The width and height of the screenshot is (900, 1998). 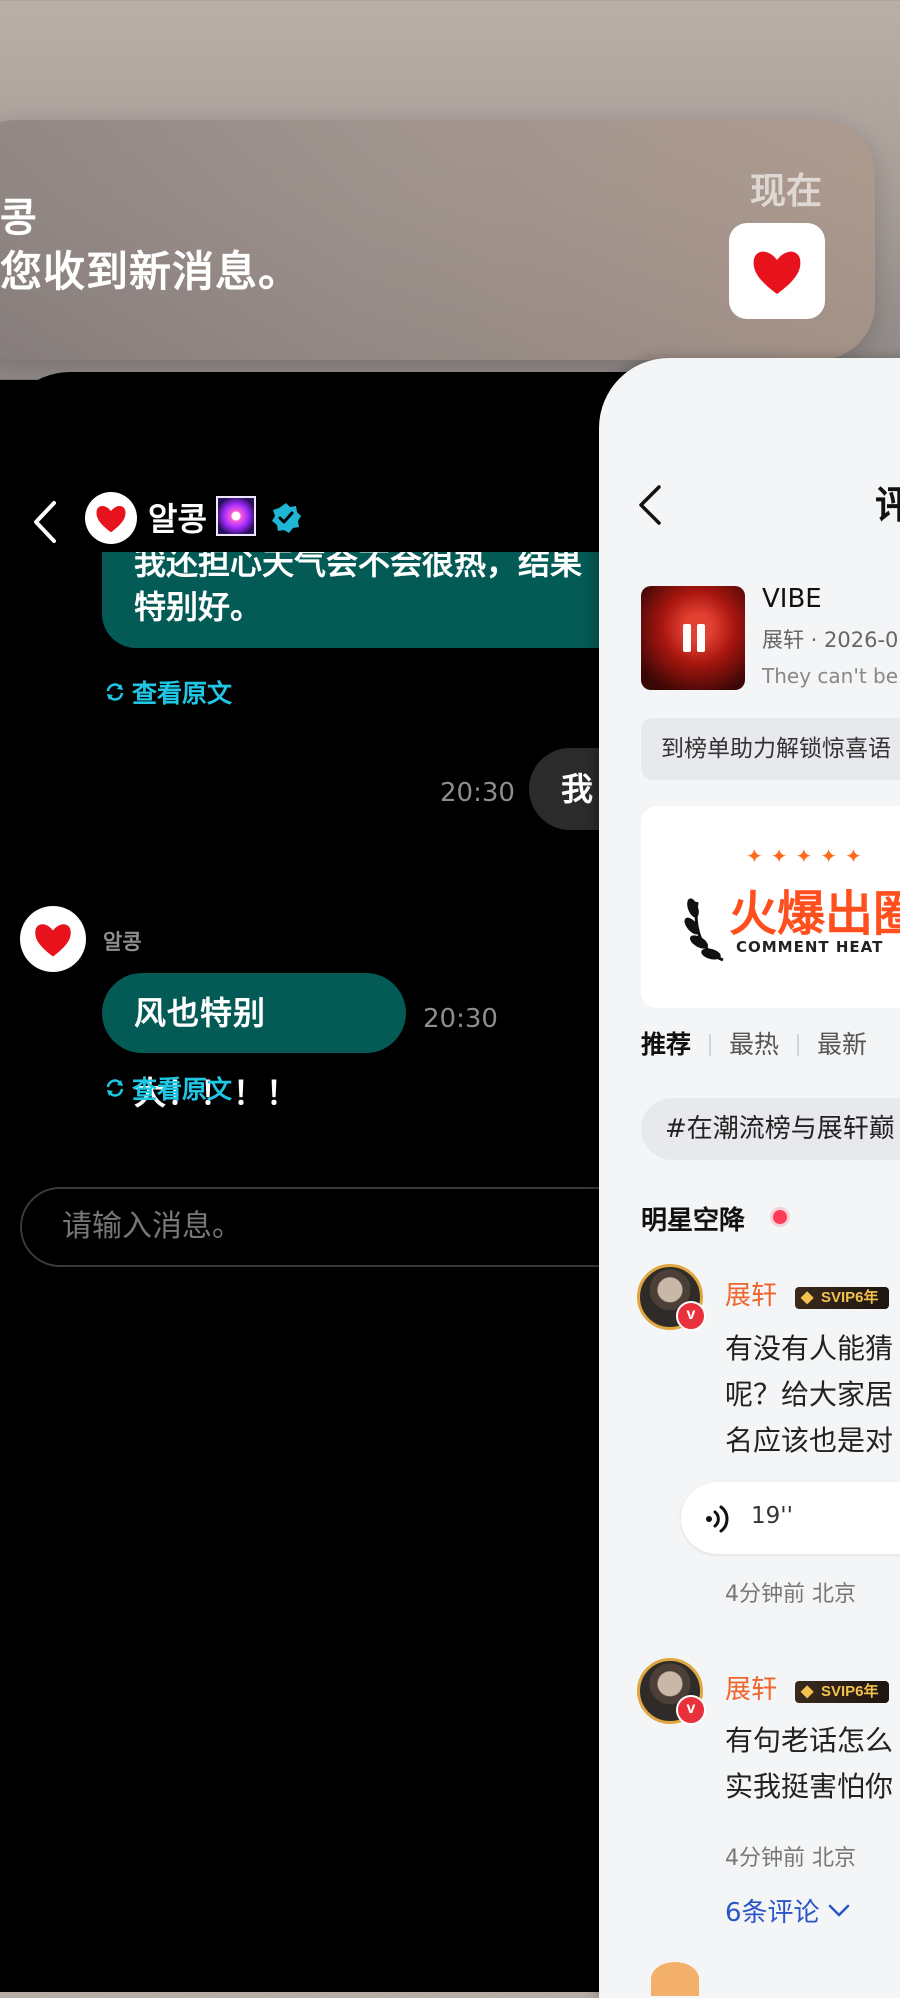 What do you see at coordinates (198, 607) in the screenshot?
I see `message-line: 特别好。` at bounding box center [198, 607].